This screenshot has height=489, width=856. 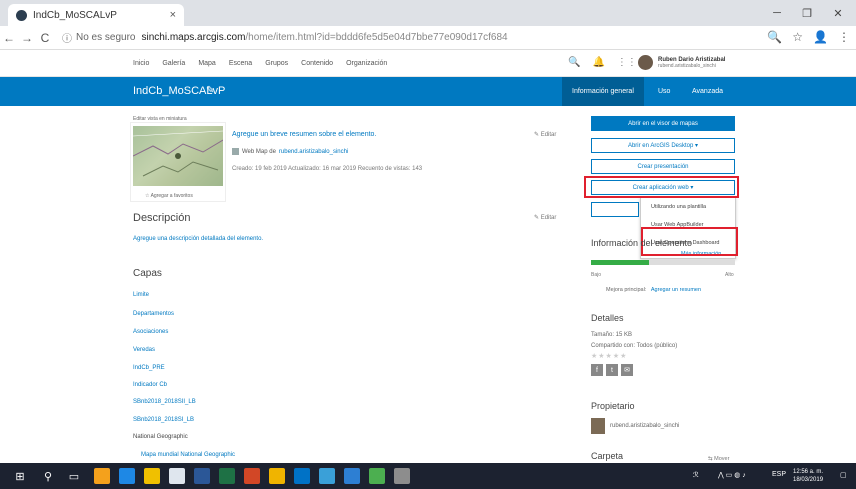 What do you see at coordinates (302, 476) in the screenshot?
I see `outlook-icon` at bounding box center [302, 476].